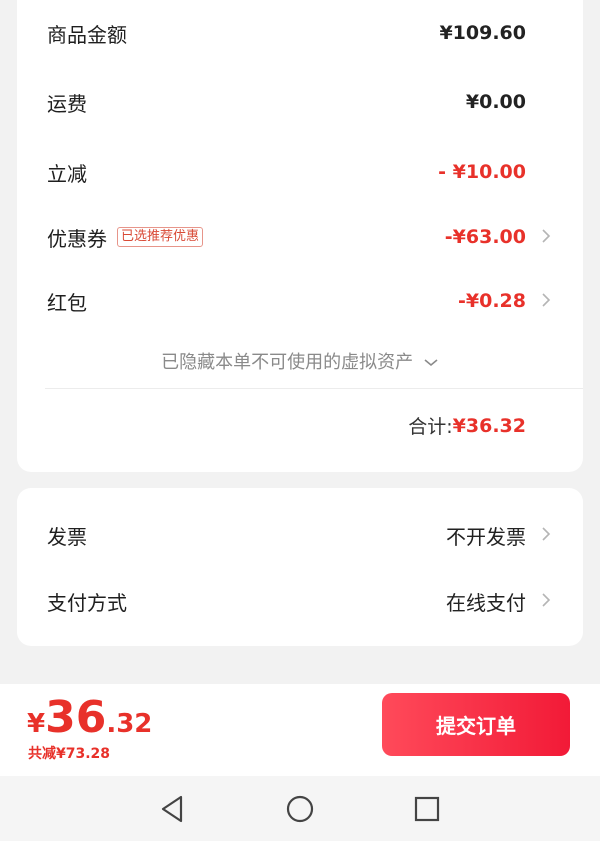  Describe the element at coordinates (431, 363) in the screenshot. I see `chevron-down-icon` at that location.